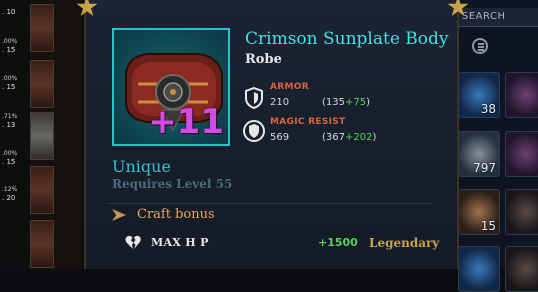 The height and width of the screenshot is (292, 538). Describe the element at coordinates (10, 194) in the screenshot. I see `stat-row: .12% . 20` at that location.